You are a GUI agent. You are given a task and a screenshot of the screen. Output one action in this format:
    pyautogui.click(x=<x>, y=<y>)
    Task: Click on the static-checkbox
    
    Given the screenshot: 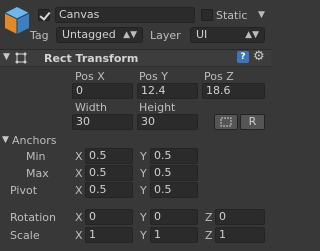 What is the action you would take?
    pyautogui.click(x=207, y=15)
    